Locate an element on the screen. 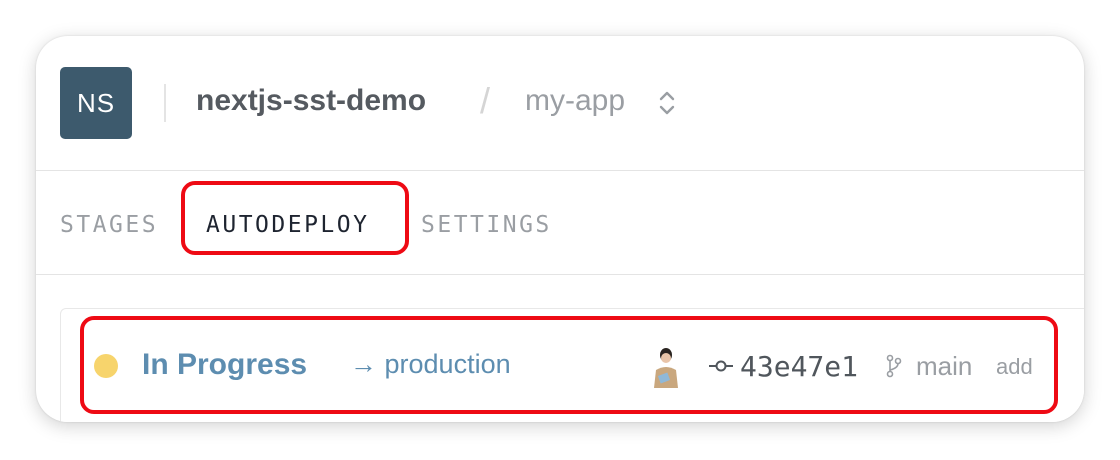 The image size is (1120, 460). tab-stages: STAGES is located at coordinates (109, 225).